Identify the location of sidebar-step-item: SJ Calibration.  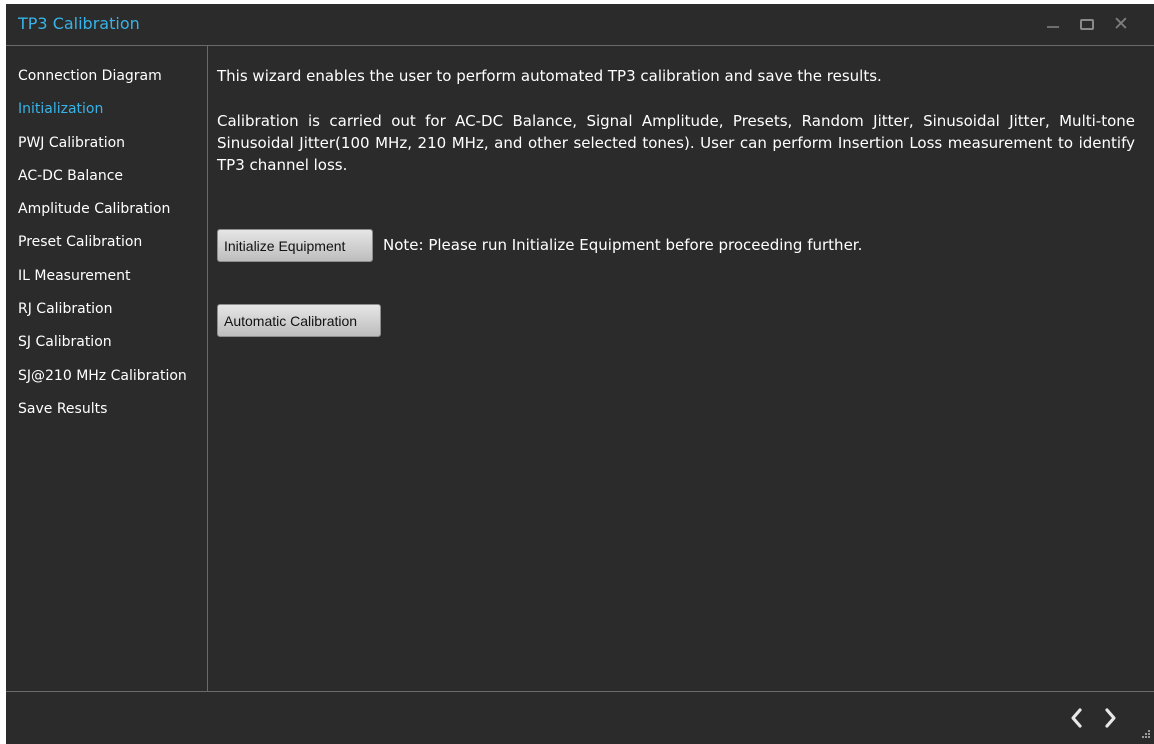
(102, 350).